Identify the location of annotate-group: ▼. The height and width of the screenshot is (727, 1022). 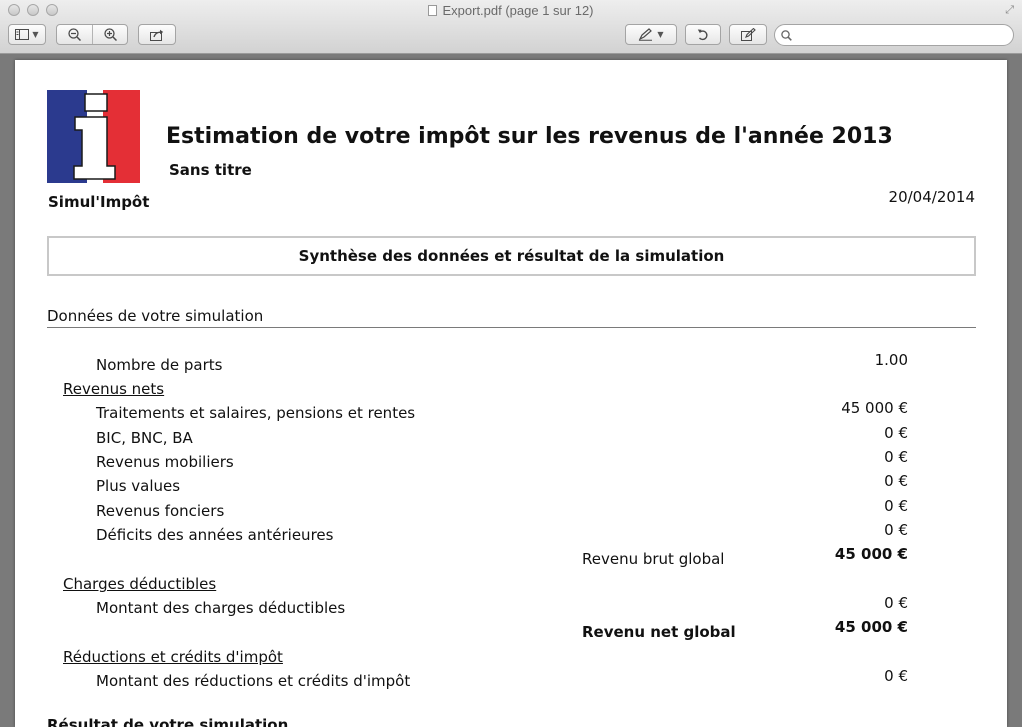
(651, 34).